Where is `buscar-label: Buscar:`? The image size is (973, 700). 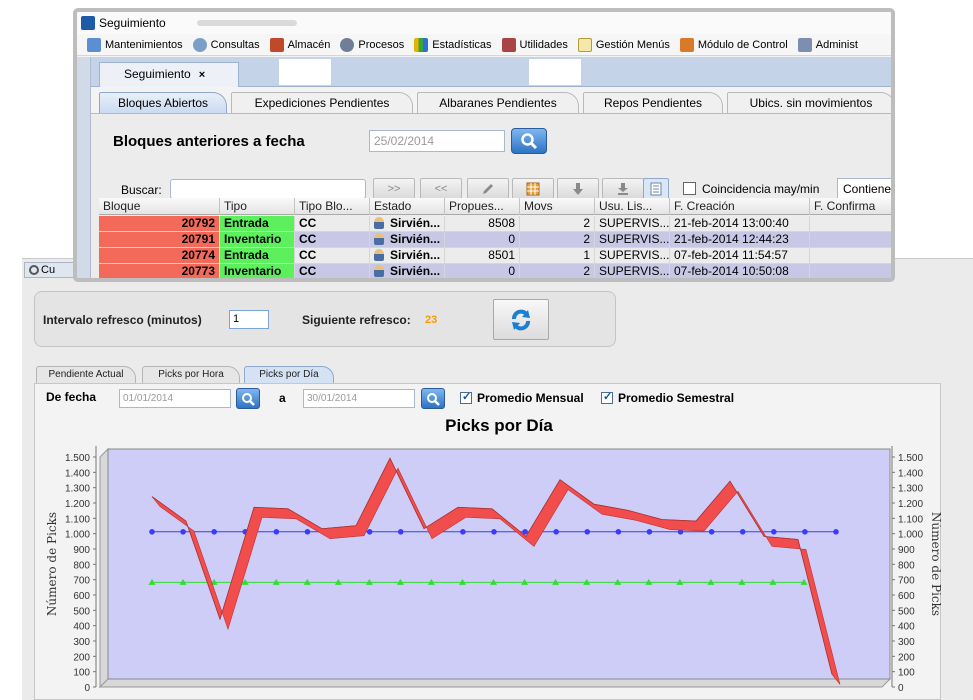 buscar-label: Buscar: is located at coordinates (141, 190).